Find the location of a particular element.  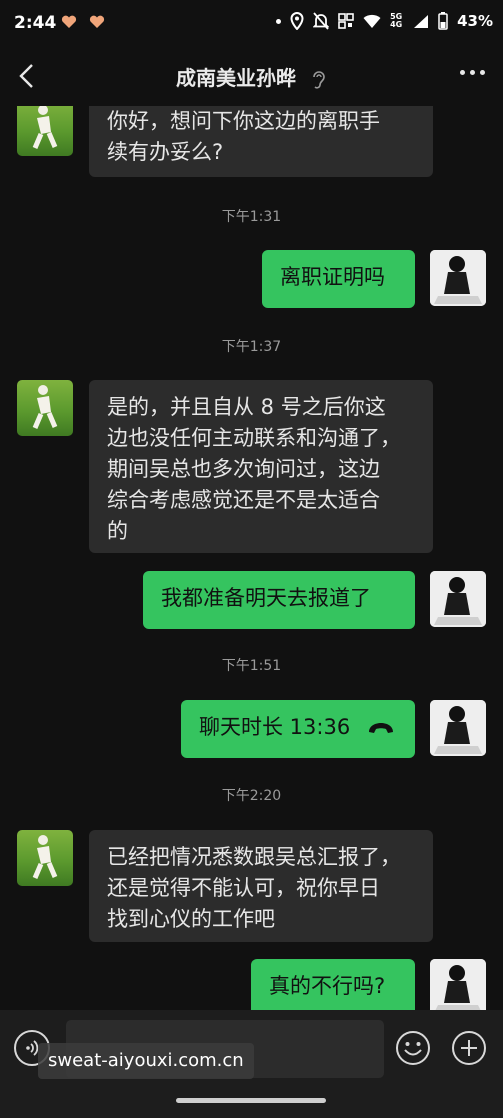

voice-call-record-bubble: 聊天时长 13:36 is located at coordinates (298, 729).